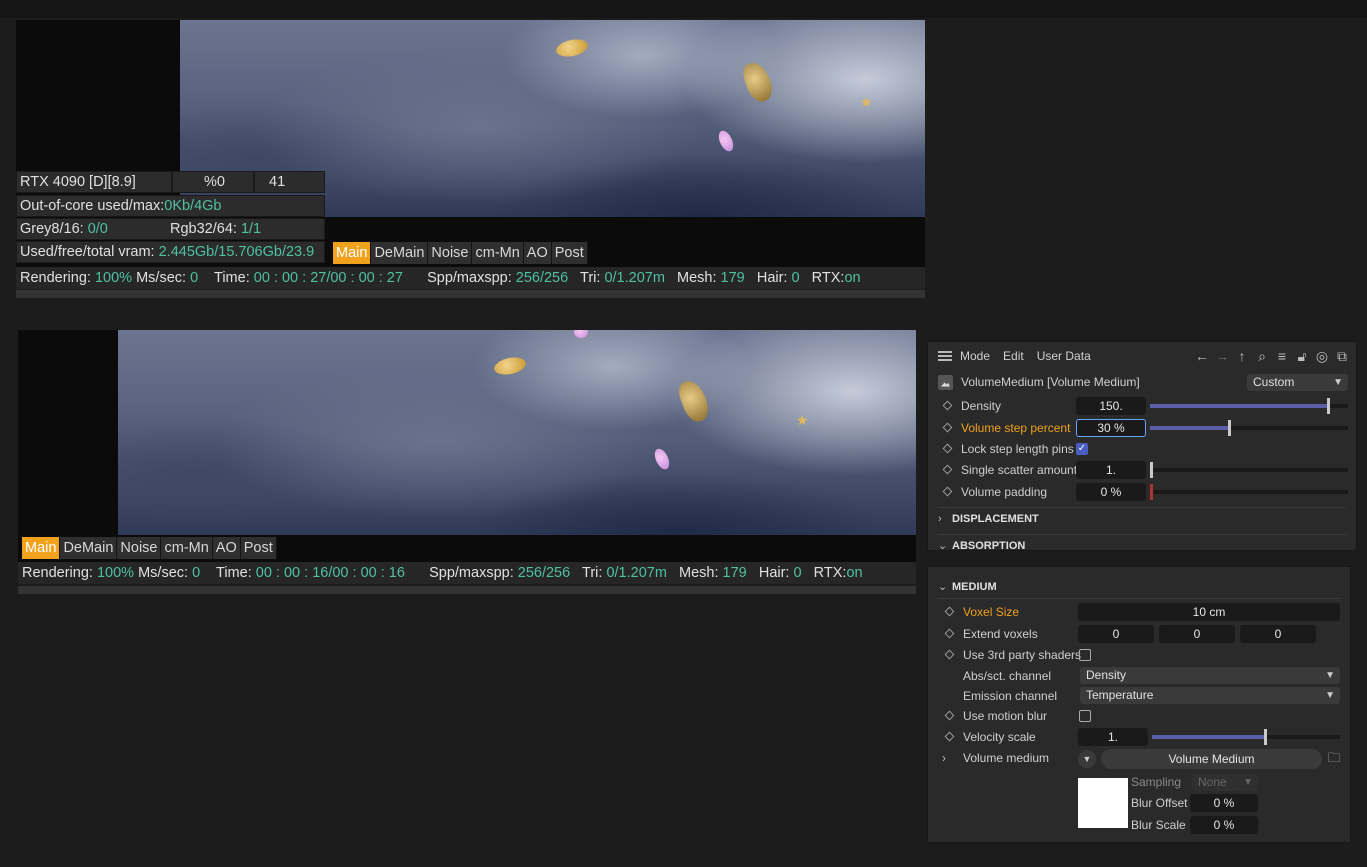 The image size is (1367, 867). Describe the element at coordinates (1249, 492) in the screenshot. I see `padding-slider` at that location.